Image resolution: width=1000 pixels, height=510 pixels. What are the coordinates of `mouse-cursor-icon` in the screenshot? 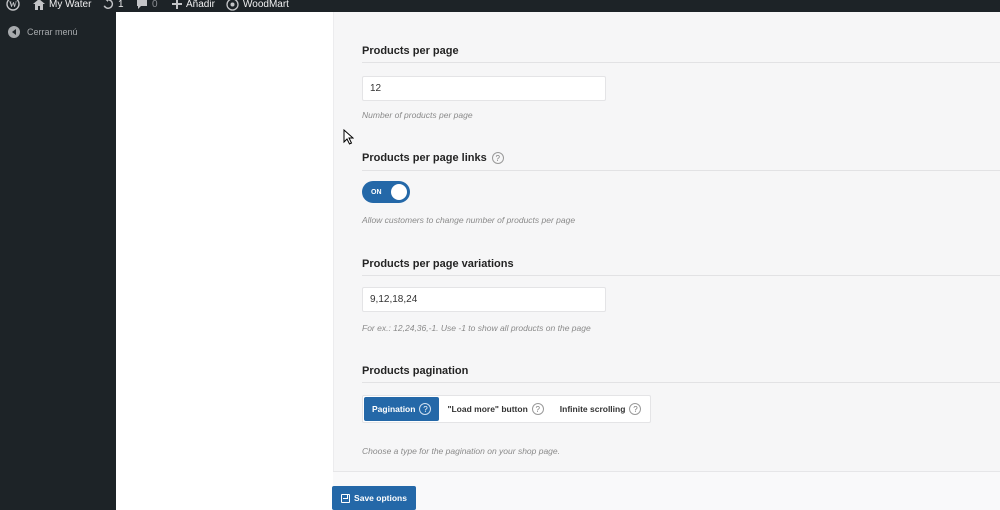 It's located at (348, 137).